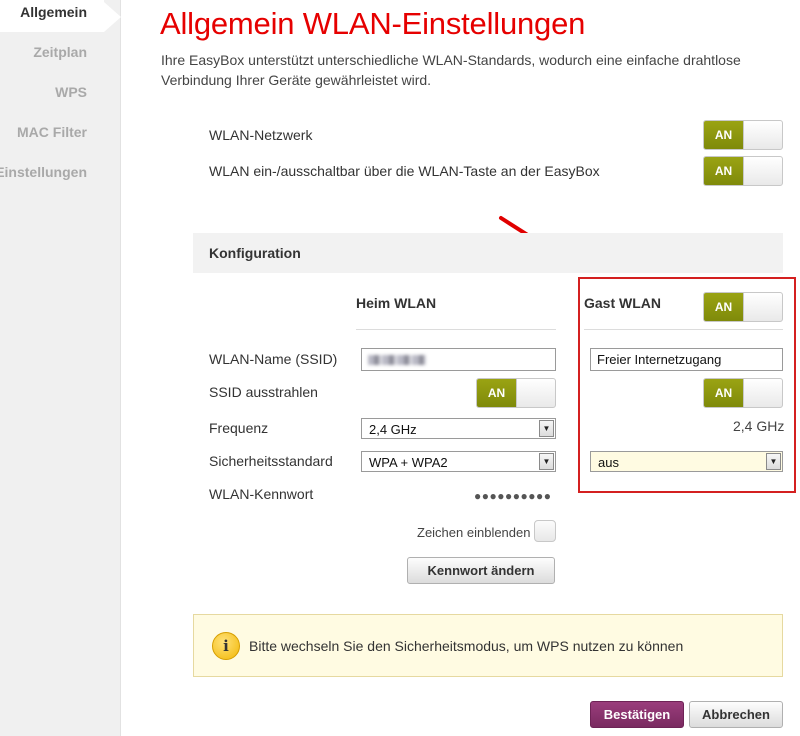  What do you see at coordinates (545, 531) in the screenshot?
I see `show-chars-checkbox` at bounding box center [545, 531].